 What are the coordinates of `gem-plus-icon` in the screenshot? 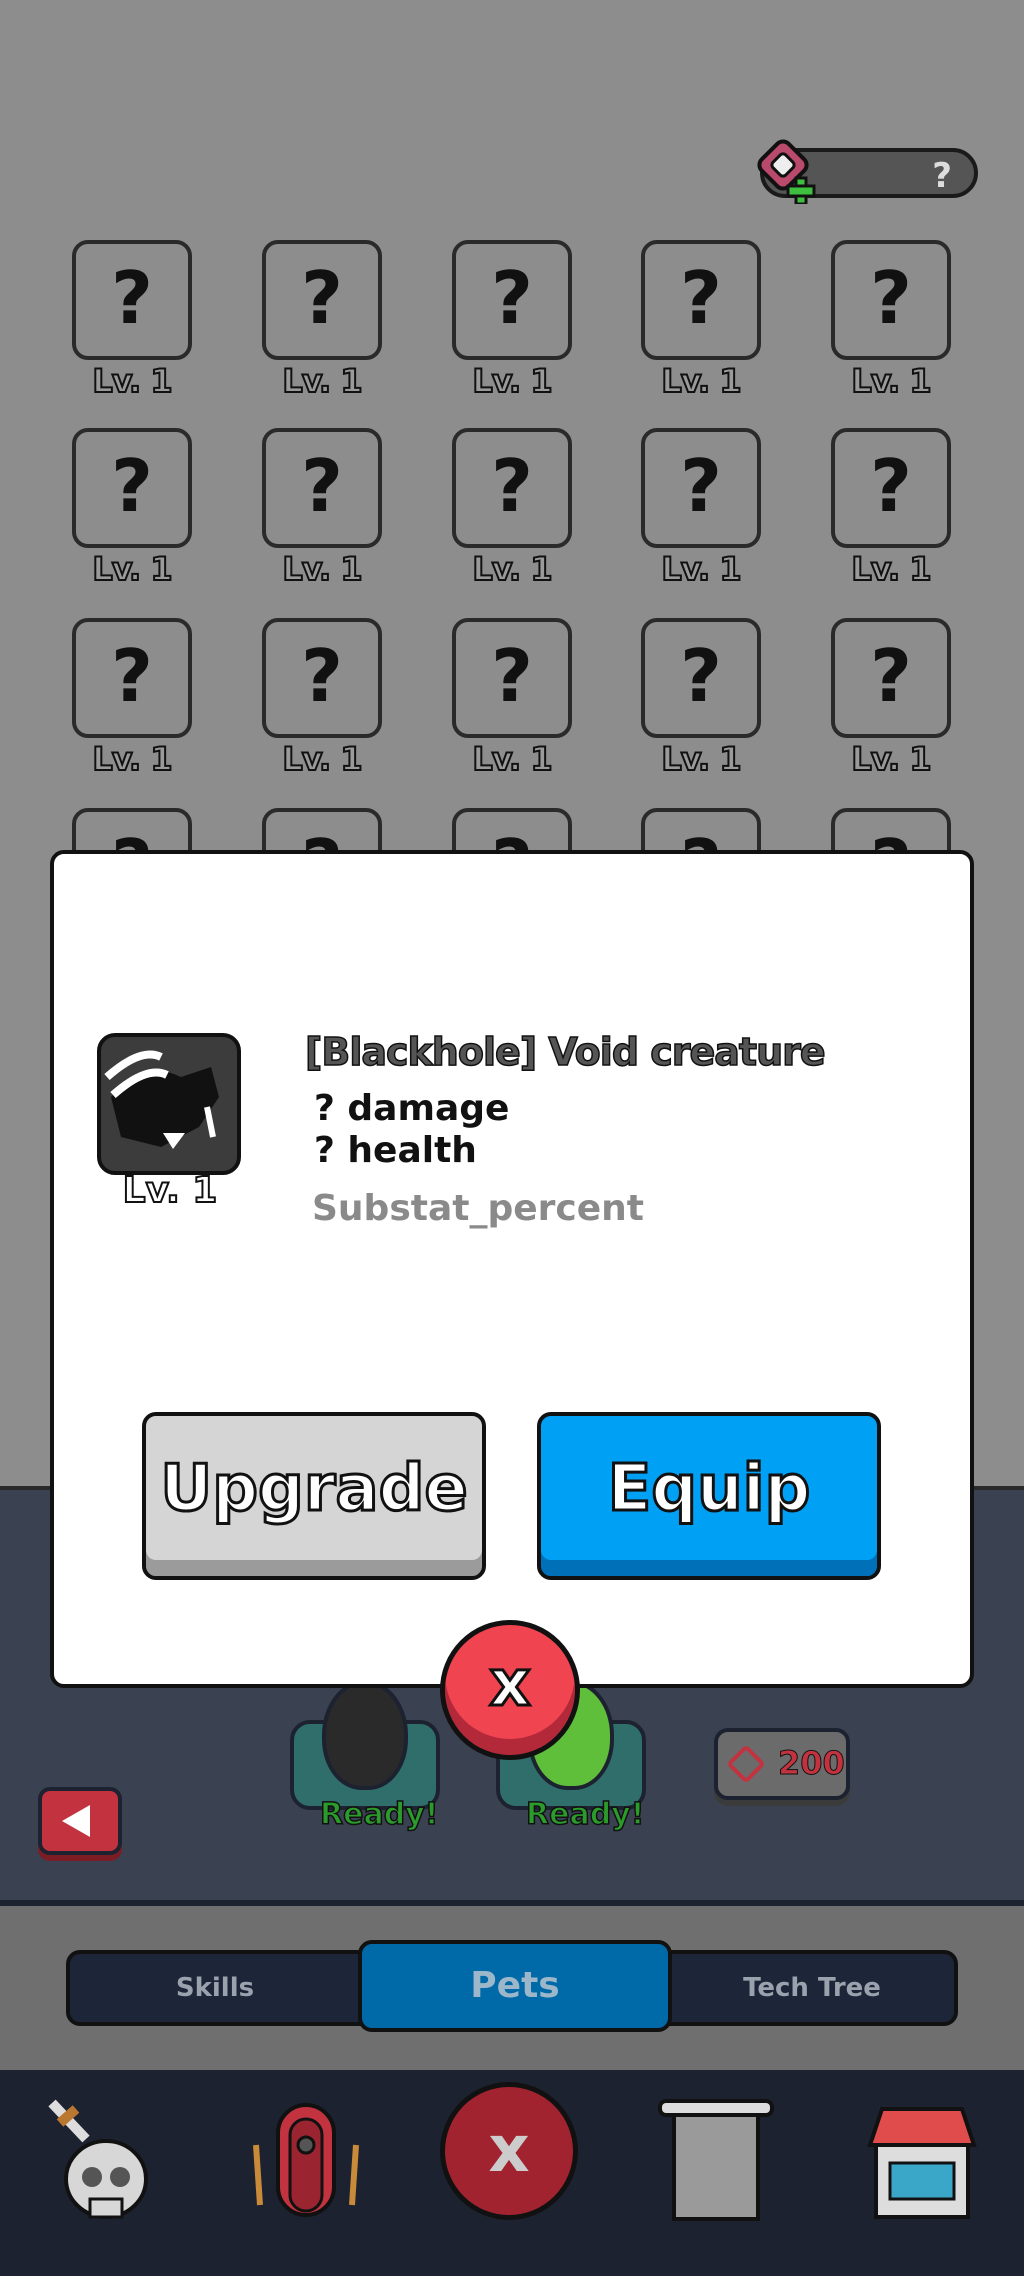 It's located at (785, 171).